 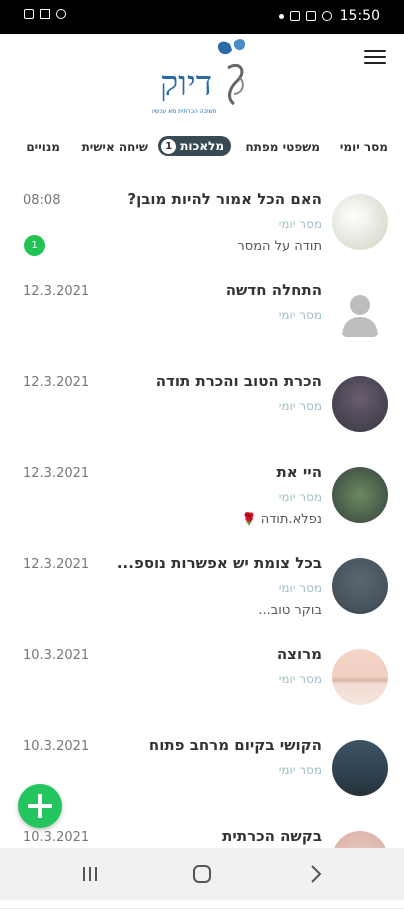 What do you see at coordinates (279, 246) in the screenshot?
I see `message-snippet: תודה על המסר` at bounding box center [279, 246].